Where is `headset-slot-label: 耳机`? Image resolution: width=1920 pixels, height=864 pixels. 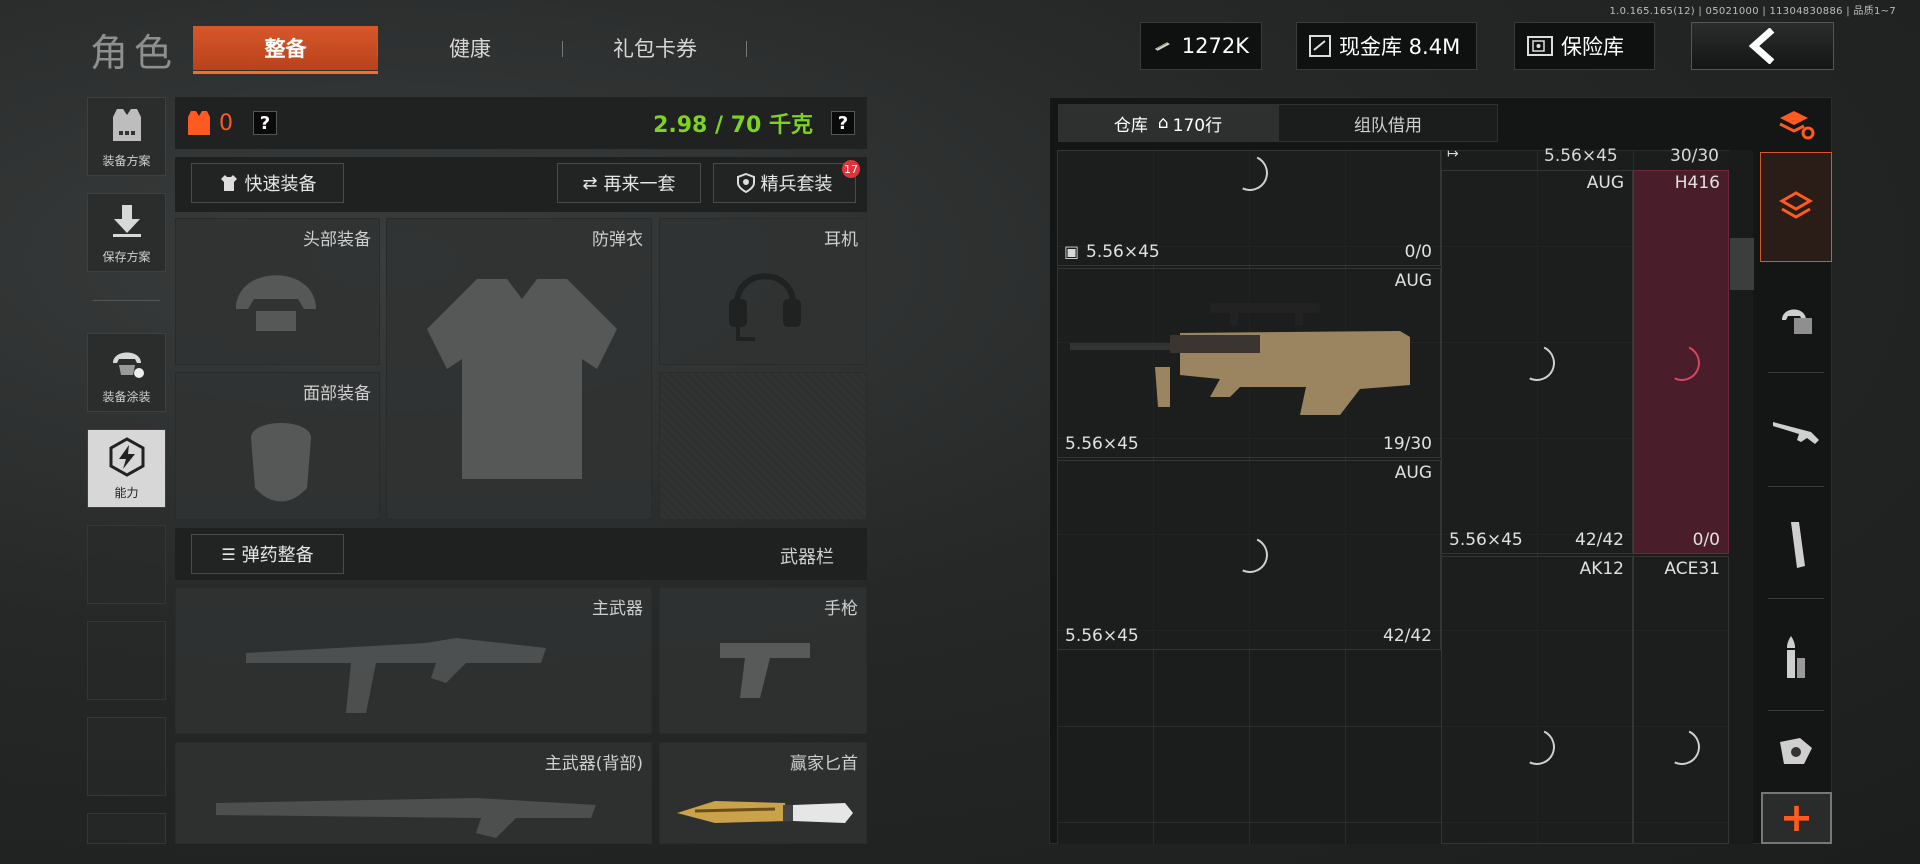 headset-slot-label: 耳机 is located at coordinates (841, 240).